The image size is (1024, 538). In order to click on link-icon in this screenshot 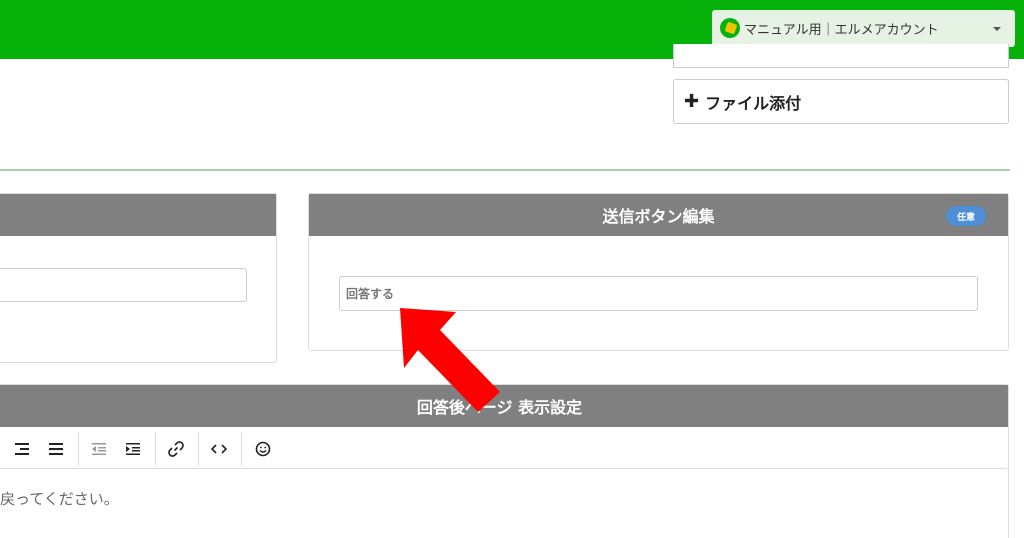, I will do `click(176, 449)`.